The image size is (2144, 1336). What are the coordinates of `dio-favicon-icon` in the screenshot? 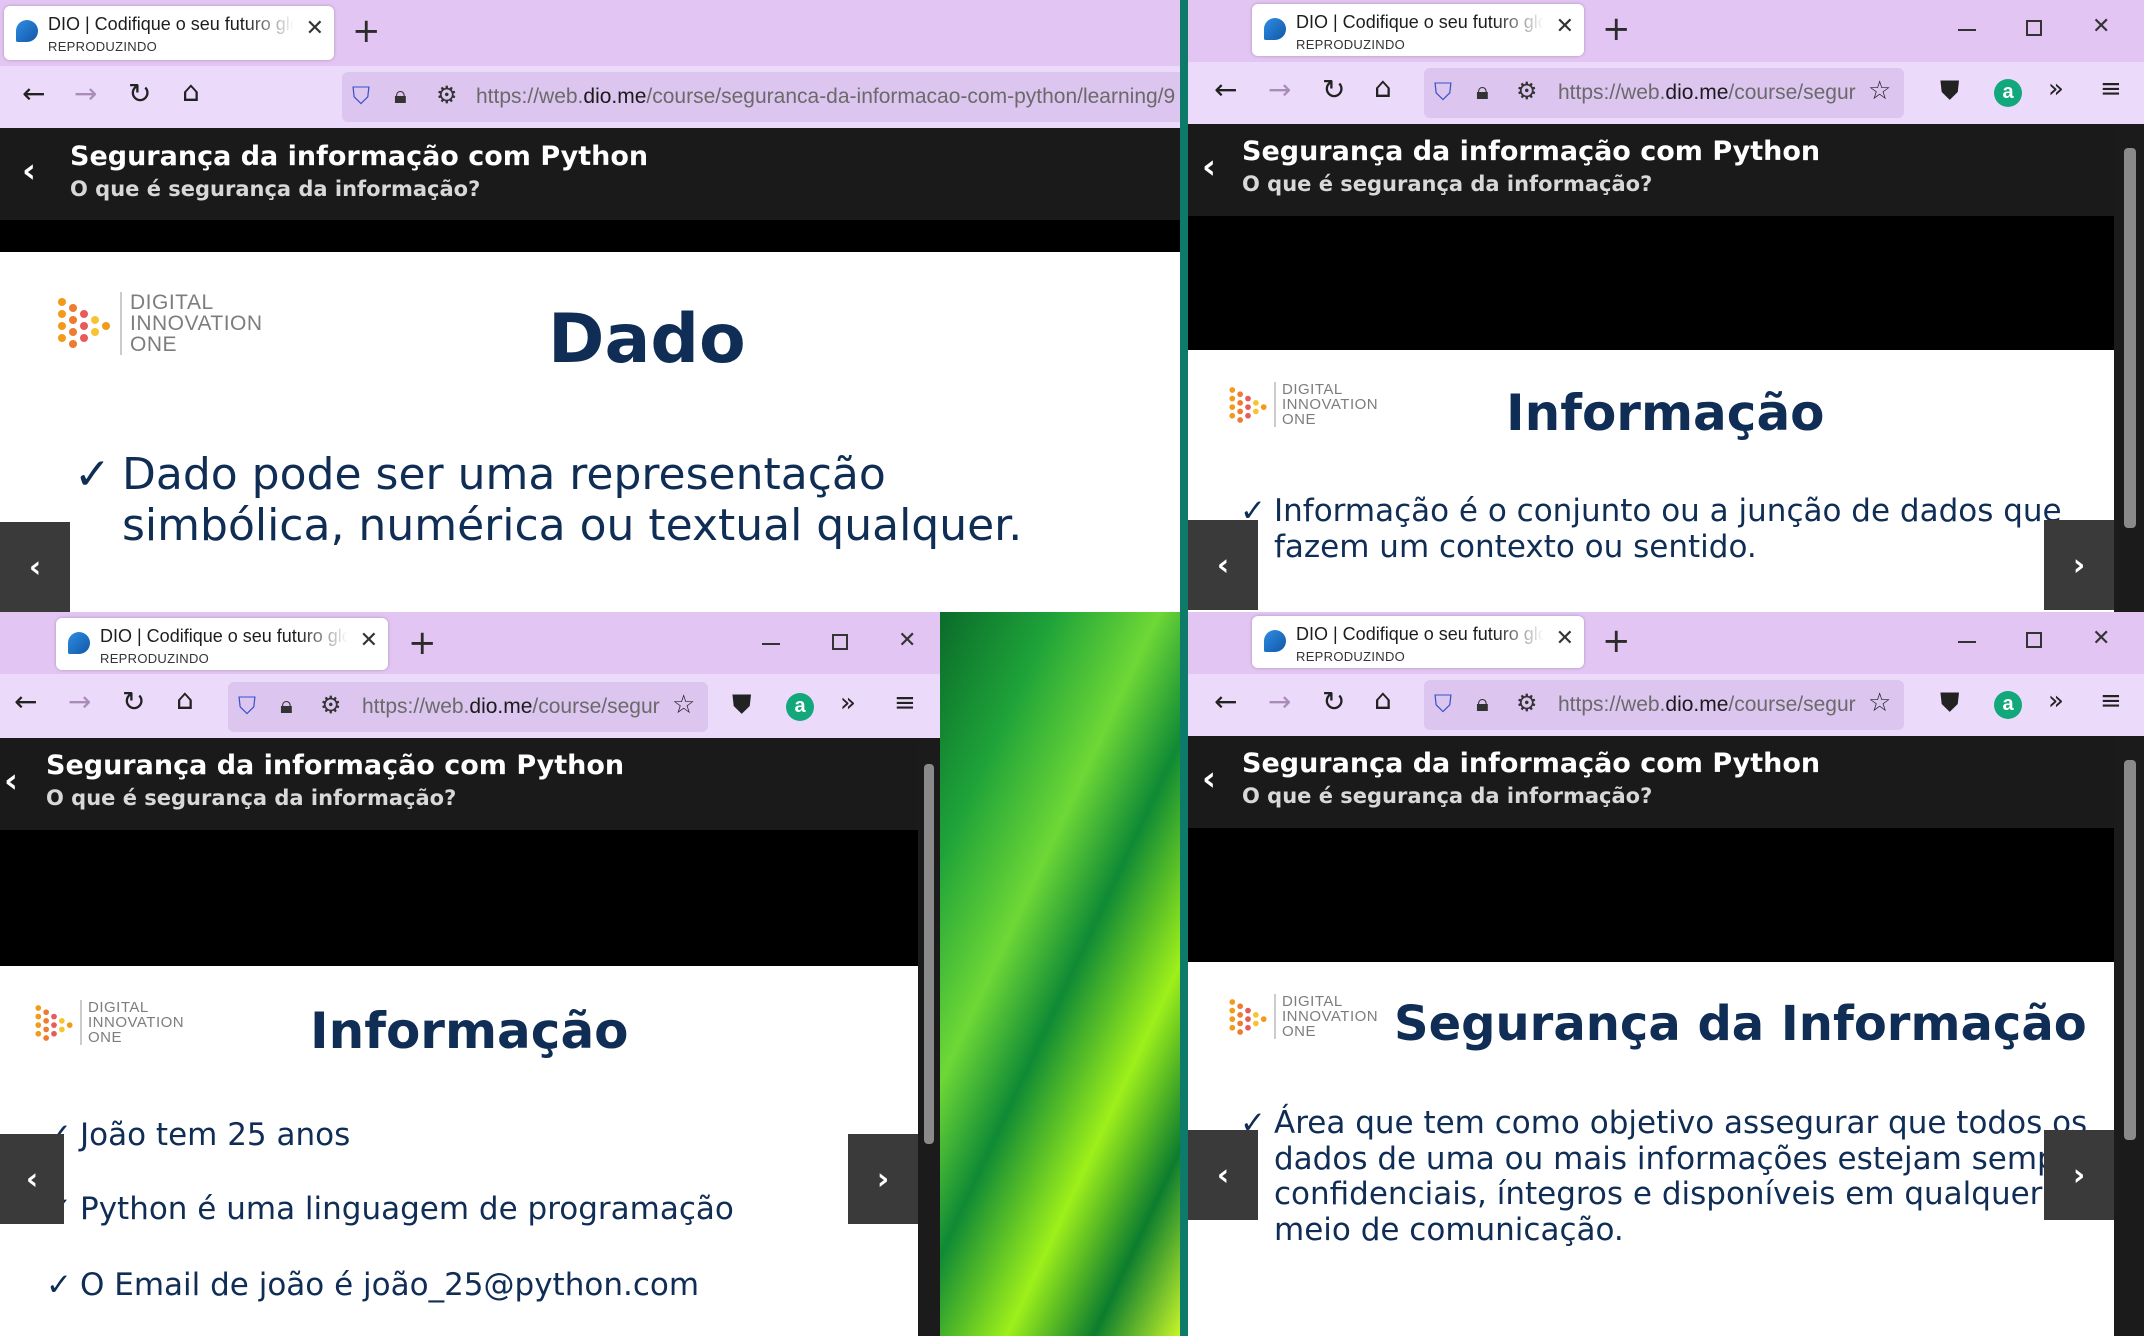 It's located at (1275, 29).